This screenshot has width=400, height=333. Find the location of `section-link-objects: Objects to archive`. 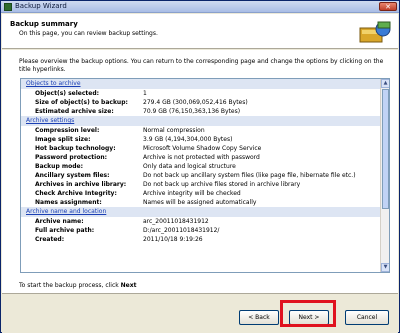

section-link-objects: Objects to archive is located at coordinates (53, 83).